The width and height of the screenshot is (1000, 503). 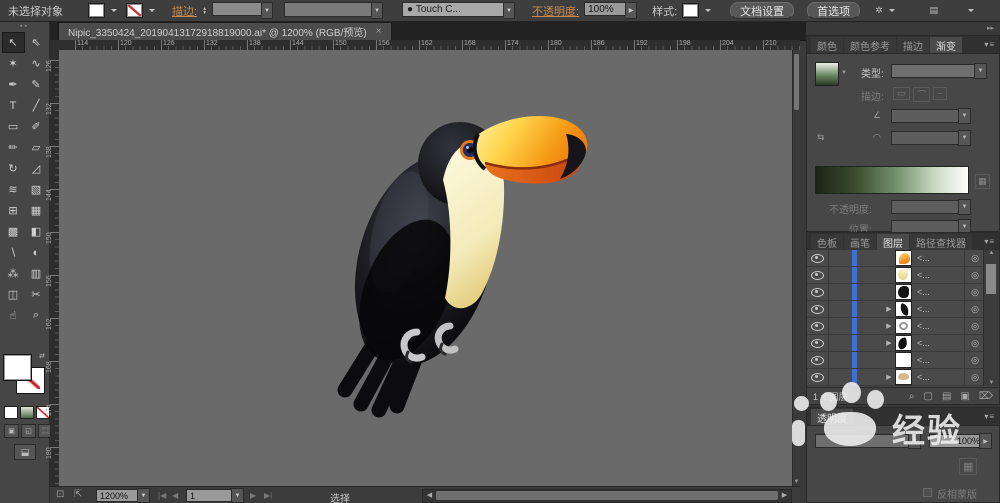 What do you see at coordinates (328, 9) in the screenshot?
I see `width-profile-select` at bounding box center [328, 9].